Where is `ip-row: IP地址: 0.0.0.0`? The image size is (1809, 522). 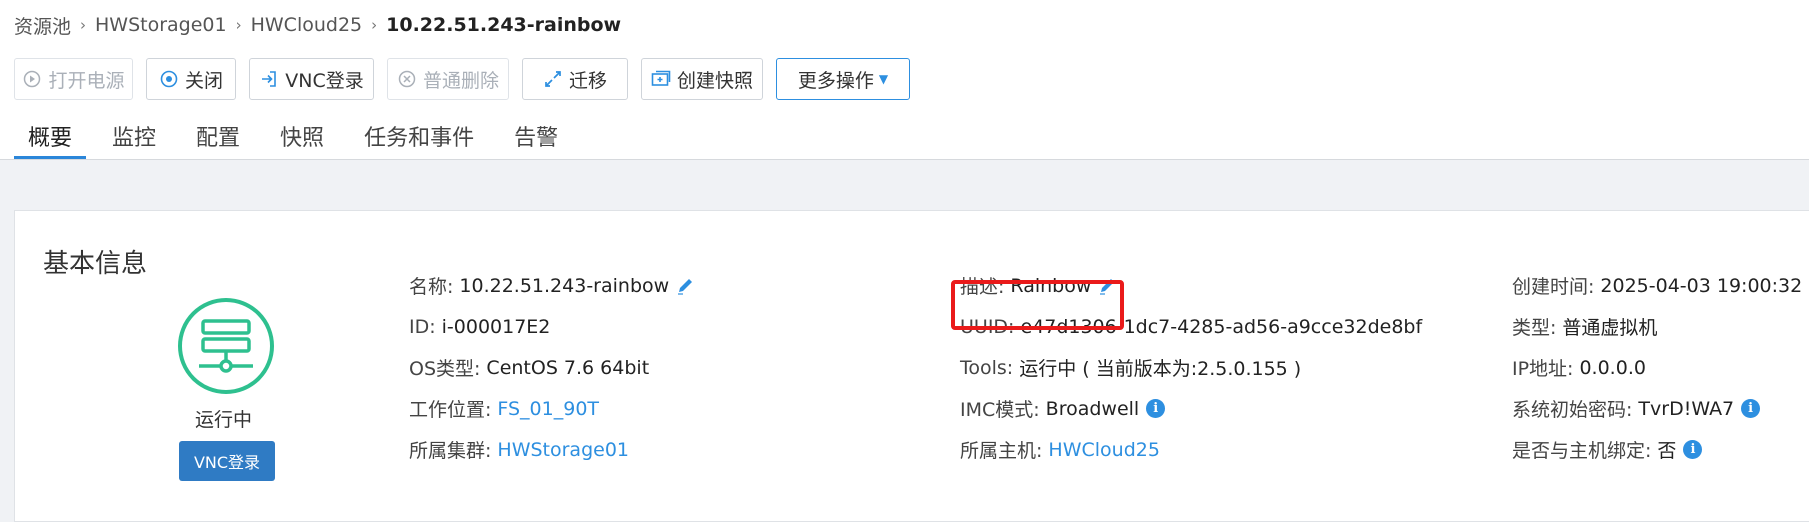 ip-row: IP地址: 0.0.0.0 is located at coordinates (1657, 367).